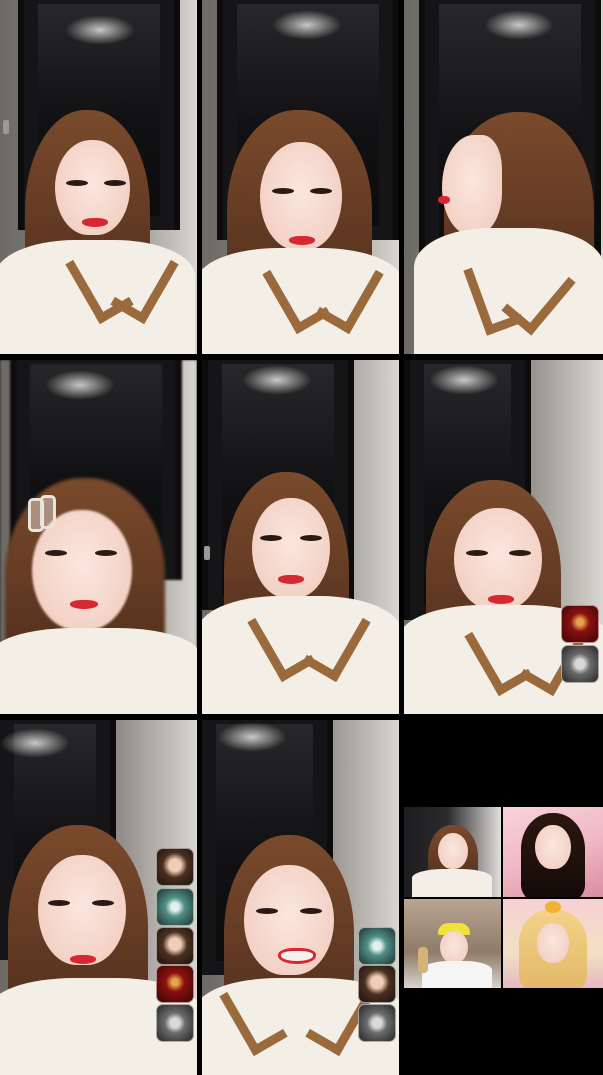  I want to click on smile, so click(297, 956).